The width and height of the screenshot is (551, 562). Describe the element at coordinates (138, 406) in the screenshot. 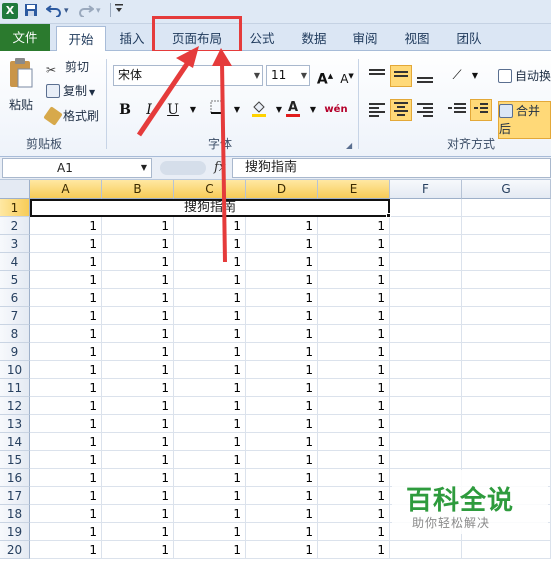

I see `cell-b12: 1` at that location.